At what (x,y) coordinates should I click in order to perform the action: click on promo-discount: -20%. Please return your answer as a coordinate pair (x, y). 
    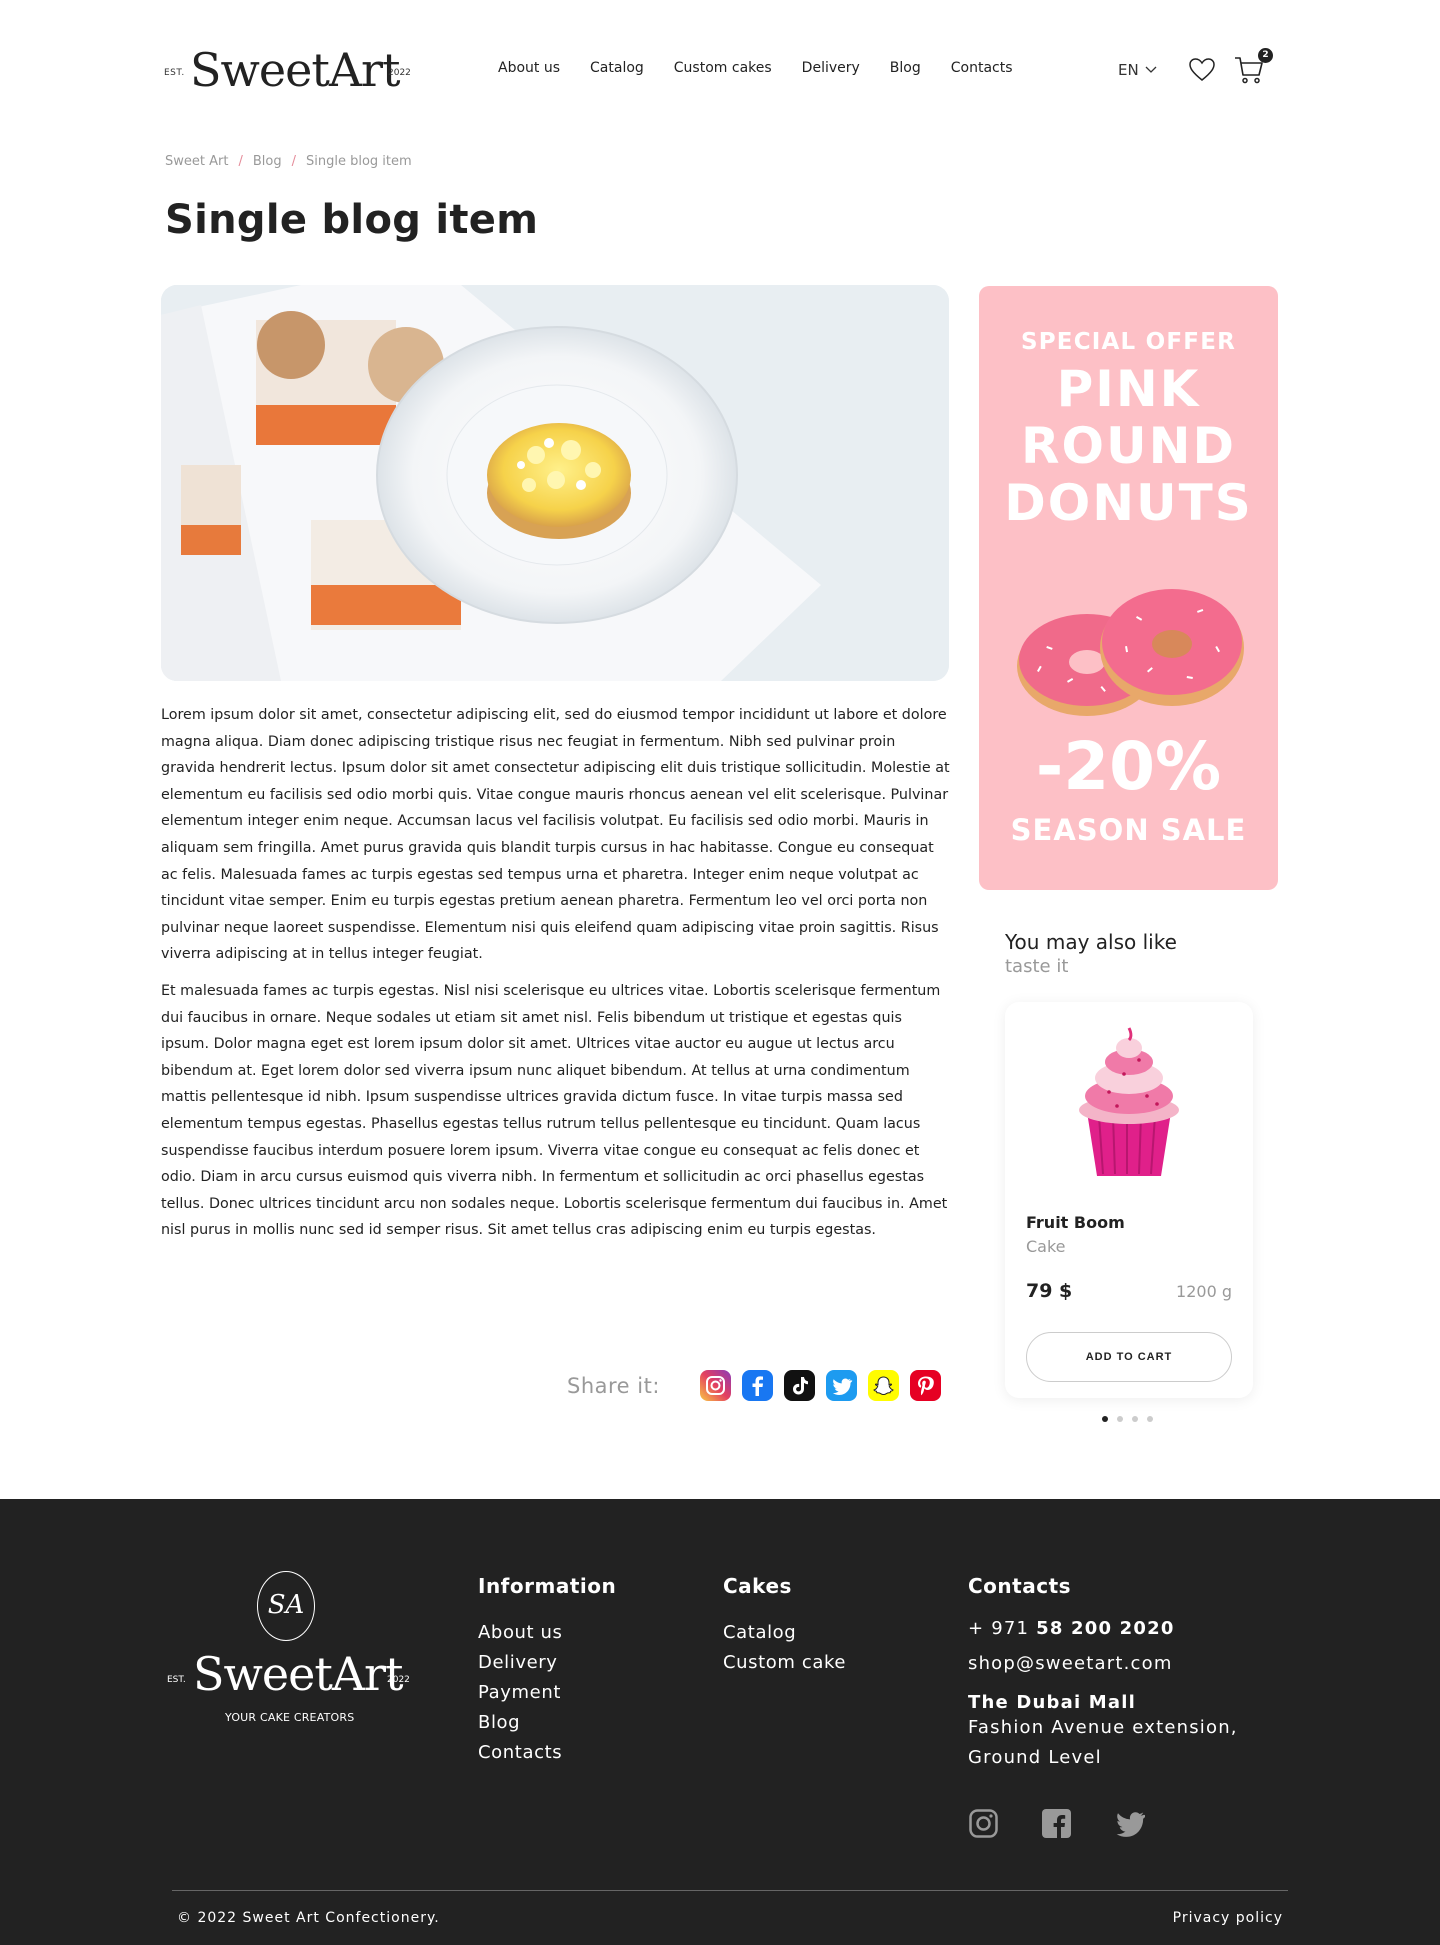
    Looking at the image, I should click on (1128, 766).